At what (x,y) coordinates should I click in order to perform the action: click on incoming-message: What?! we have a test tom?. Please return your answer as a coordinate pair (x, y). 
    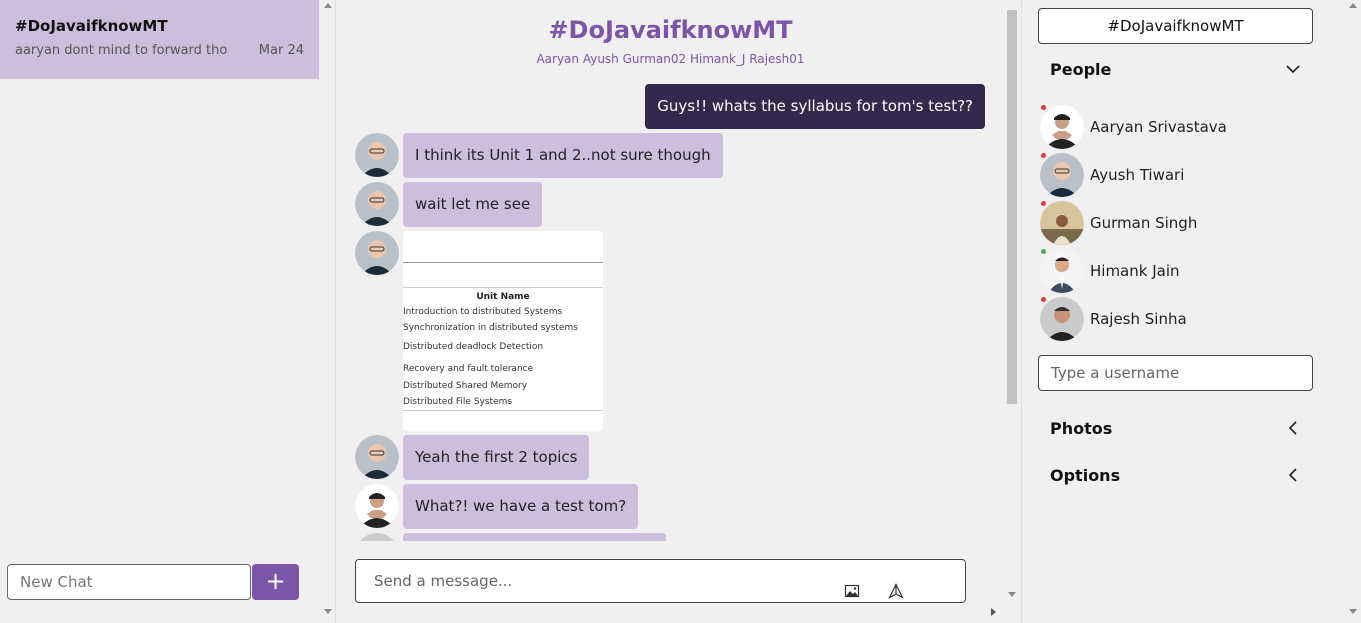
    Looking at the image, I should click on (521, 506).